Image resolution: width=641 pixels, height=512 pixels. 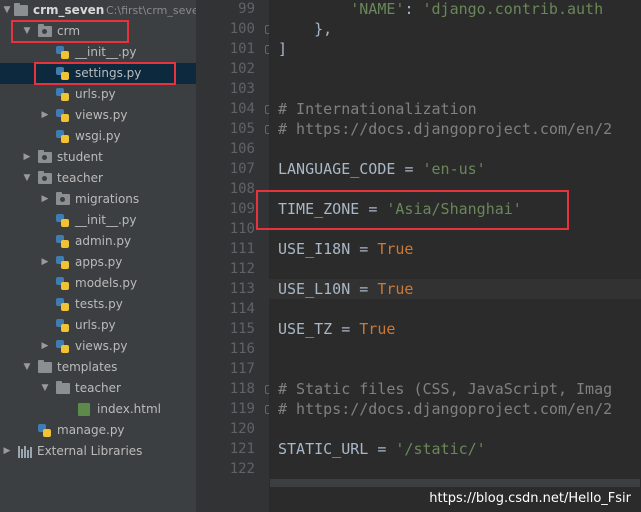 I want to click on code-token: },, so click(x=305, y=29).